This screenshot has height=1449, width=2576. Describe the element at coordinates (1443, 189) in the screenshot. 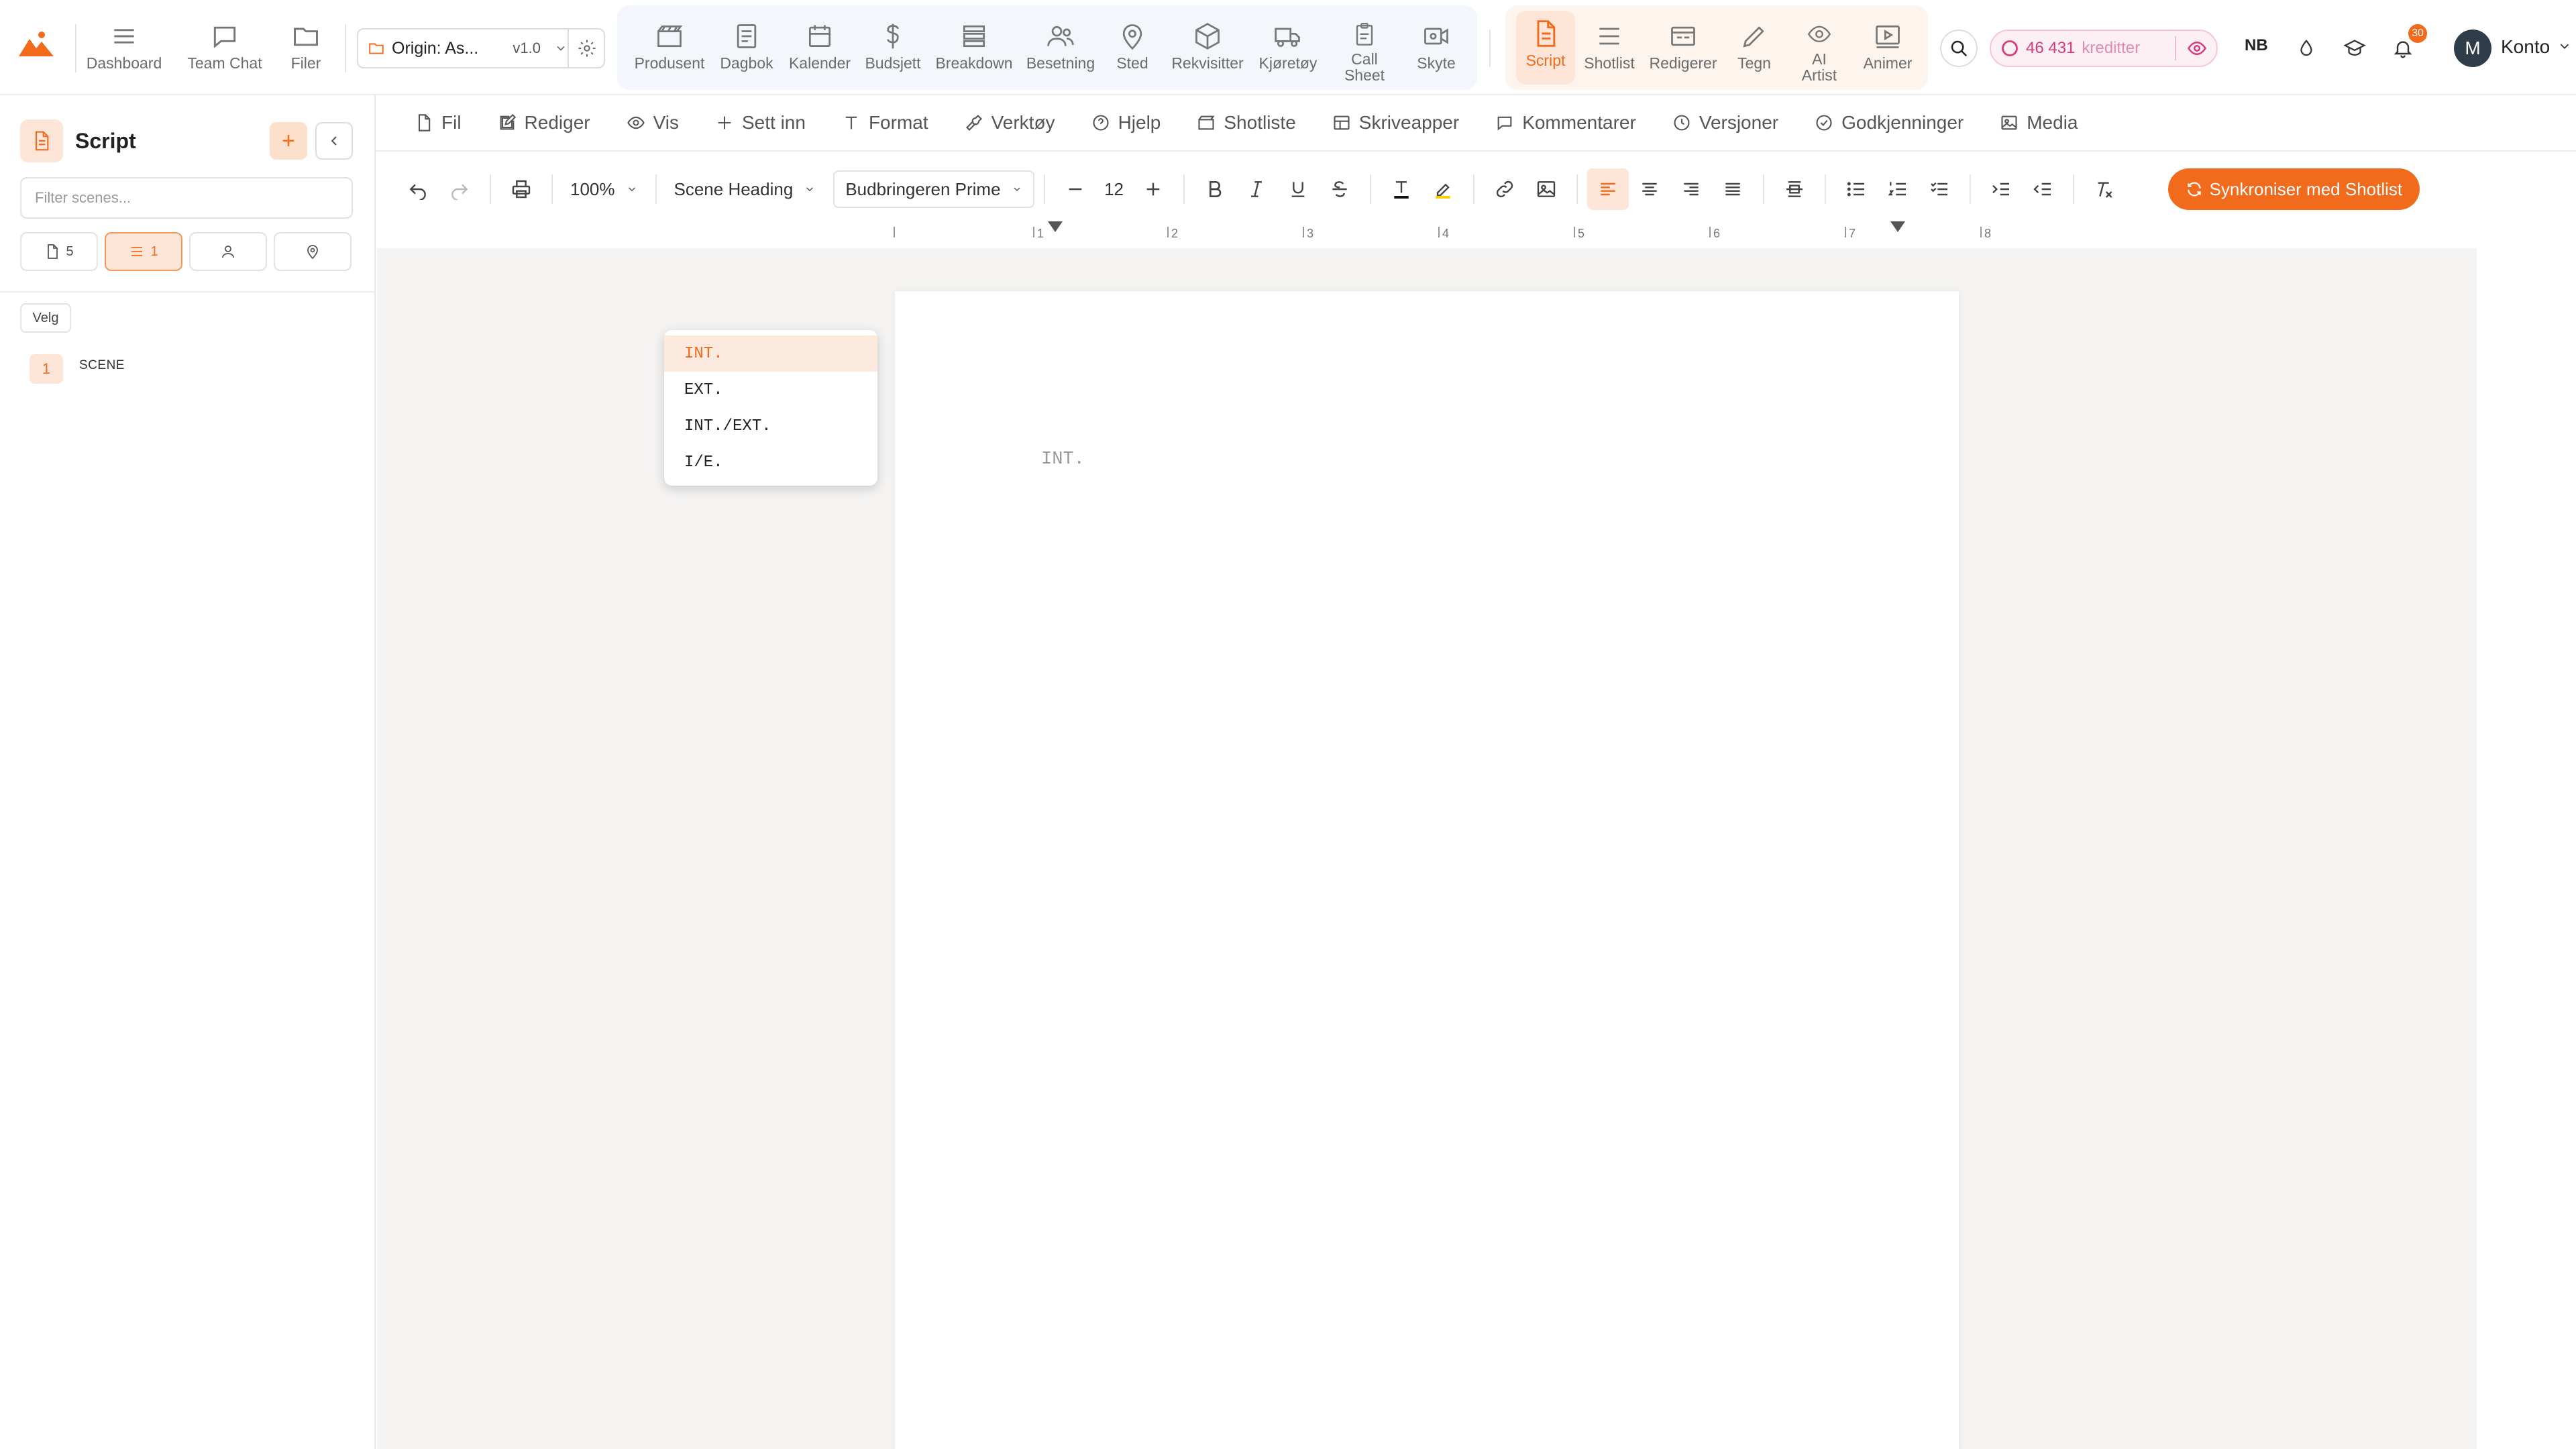

I see `highlight-button` at that location.